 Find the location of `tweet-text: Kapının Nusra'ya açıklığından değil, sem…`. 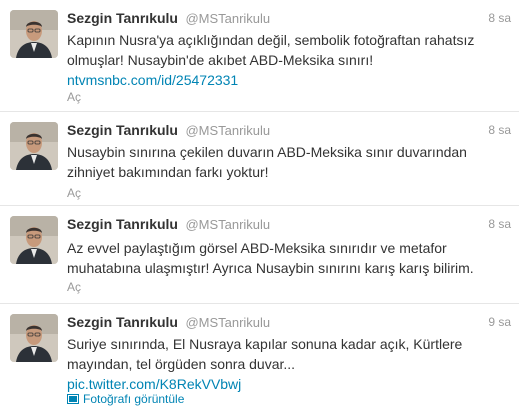

tweet-text: Kapının Nusra'ya açıklığından değil, sem… is located at coordinates (277, 60).